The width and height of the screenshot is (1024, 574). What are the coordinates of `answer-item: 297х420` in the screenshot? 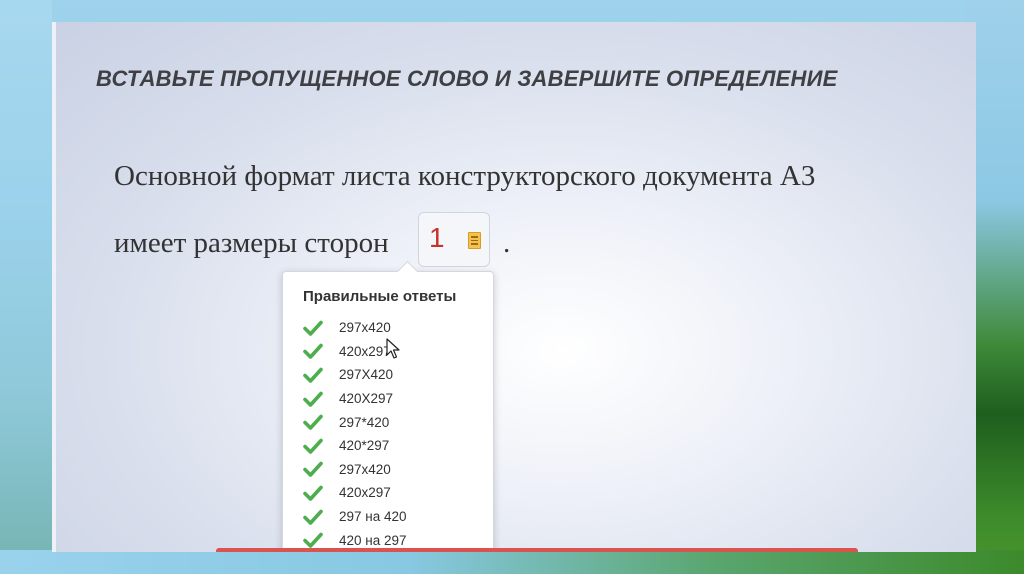 It's located at (355, 470).